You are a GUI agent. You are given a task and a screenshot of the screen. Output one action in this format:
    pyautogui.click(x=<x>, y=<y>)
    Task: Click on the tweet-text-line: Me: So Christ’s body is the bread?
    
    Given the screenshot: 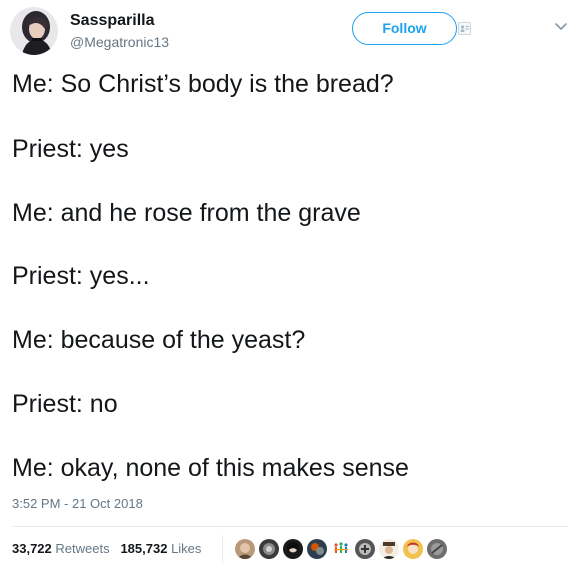 What is the action you would take?
    pyautogui.click(x=203, y=84)
    